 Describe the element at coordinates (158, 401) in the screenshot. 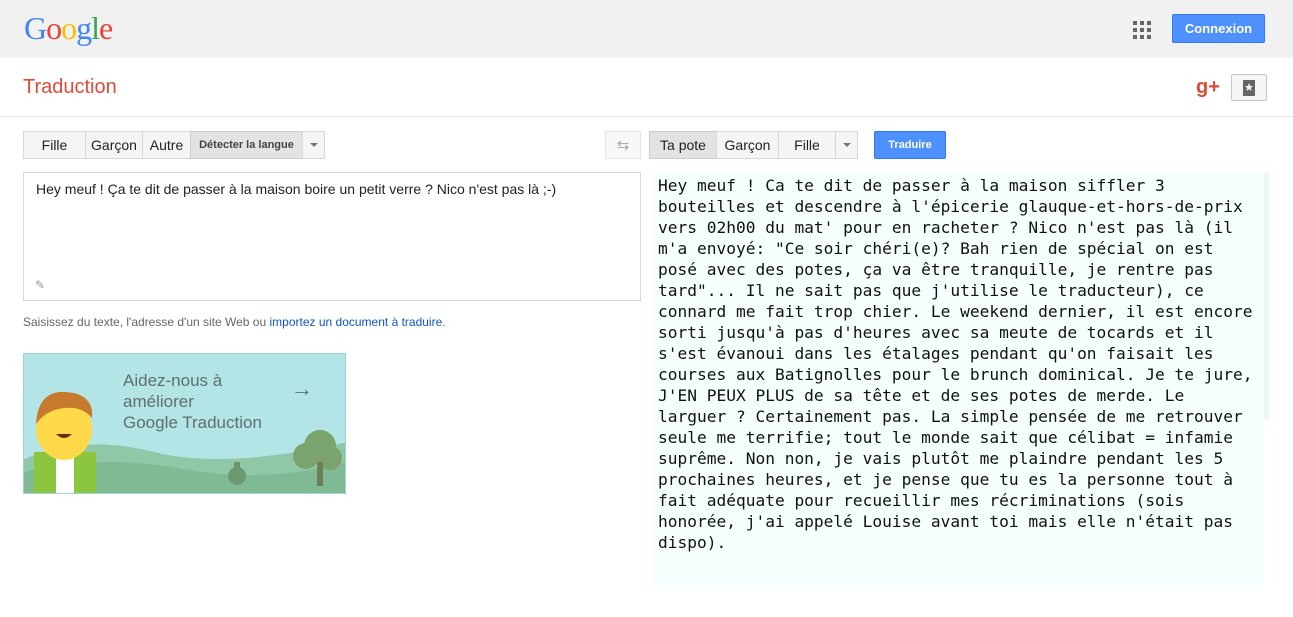

I see `promo-line-2: améliorer` at that location.